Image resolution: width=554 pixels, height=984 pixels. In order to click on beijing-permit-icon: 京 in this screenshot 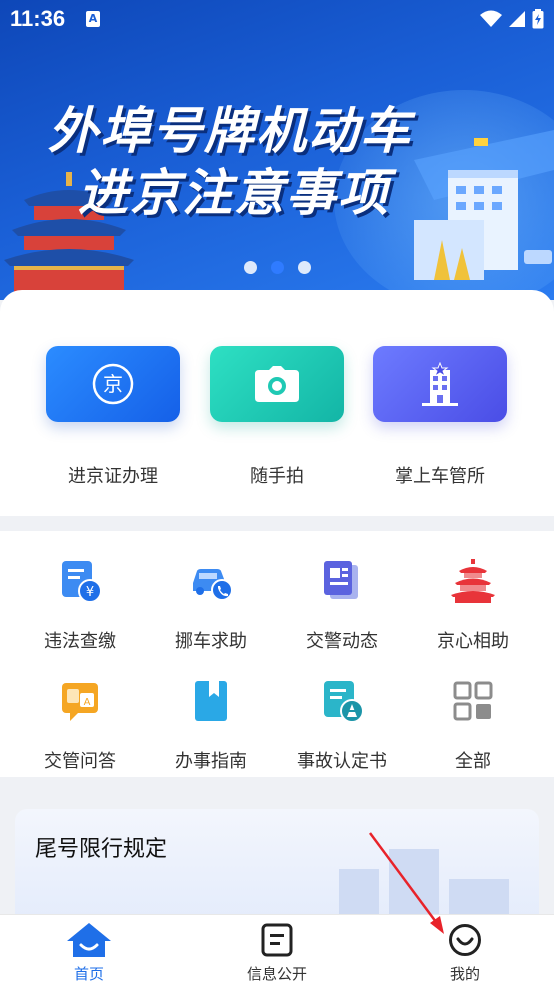, I will do `click(113, 384)`.